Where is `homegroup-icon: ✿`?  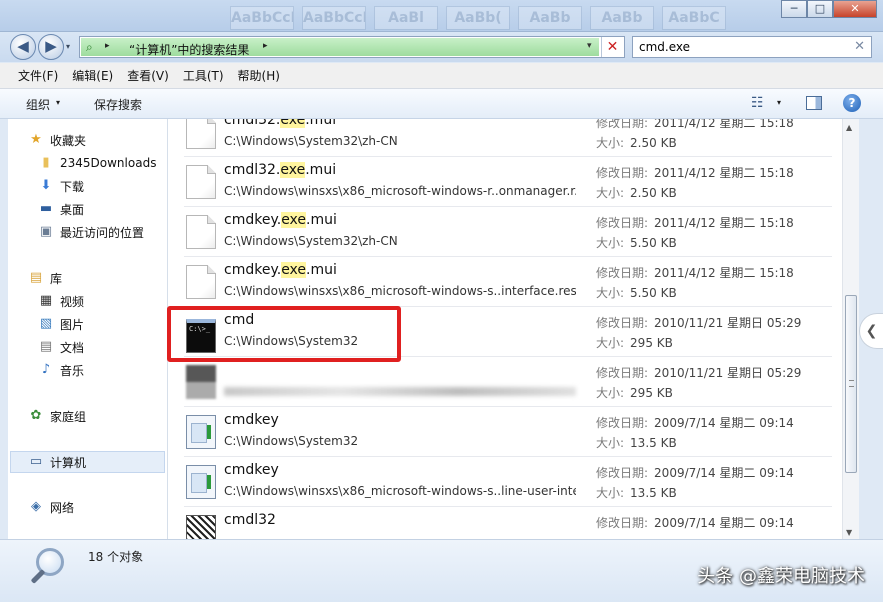
homegroup-icon: ✿ is located at coordinates (36, 415).